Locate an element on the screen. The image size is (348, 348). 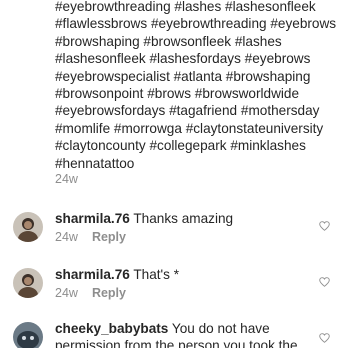
comment-message: That's * is located at coordinates (156, 274).